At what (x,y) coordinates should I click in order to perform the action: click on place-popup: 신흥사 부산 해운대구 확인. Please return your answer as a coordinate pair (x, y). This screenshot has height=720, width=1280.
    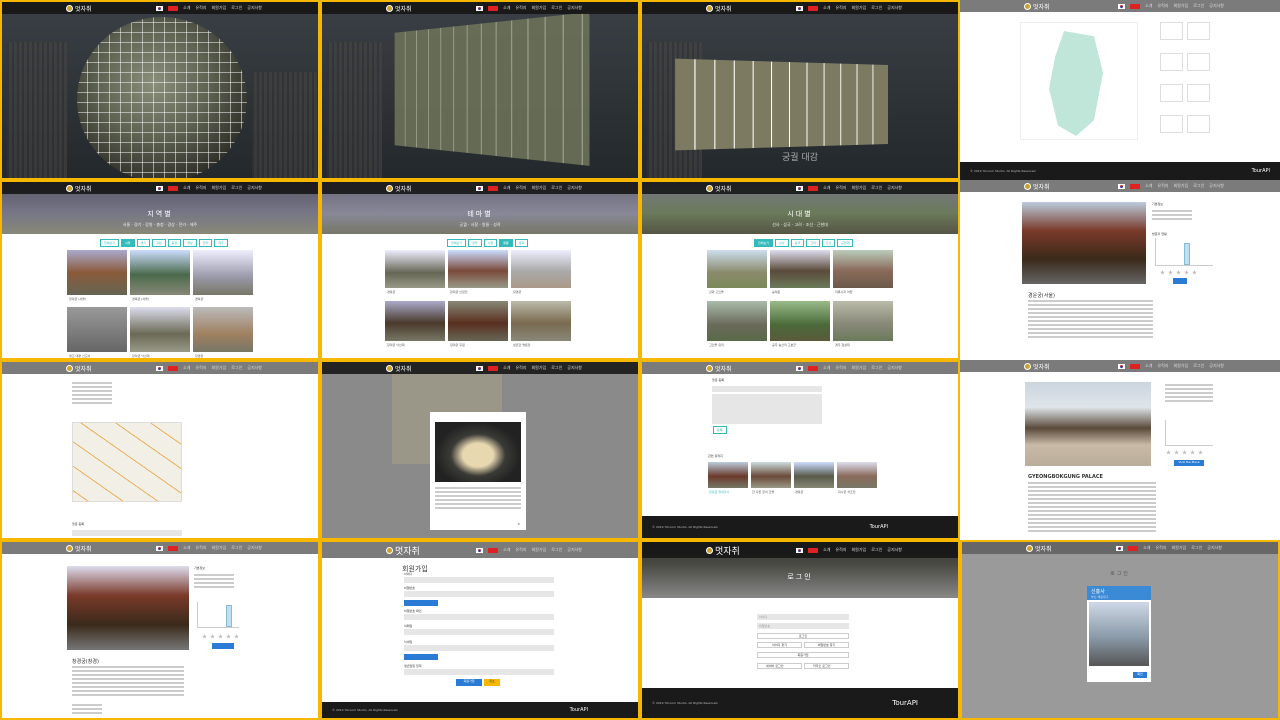
    Looking at the image, I should click on (1119, 634).